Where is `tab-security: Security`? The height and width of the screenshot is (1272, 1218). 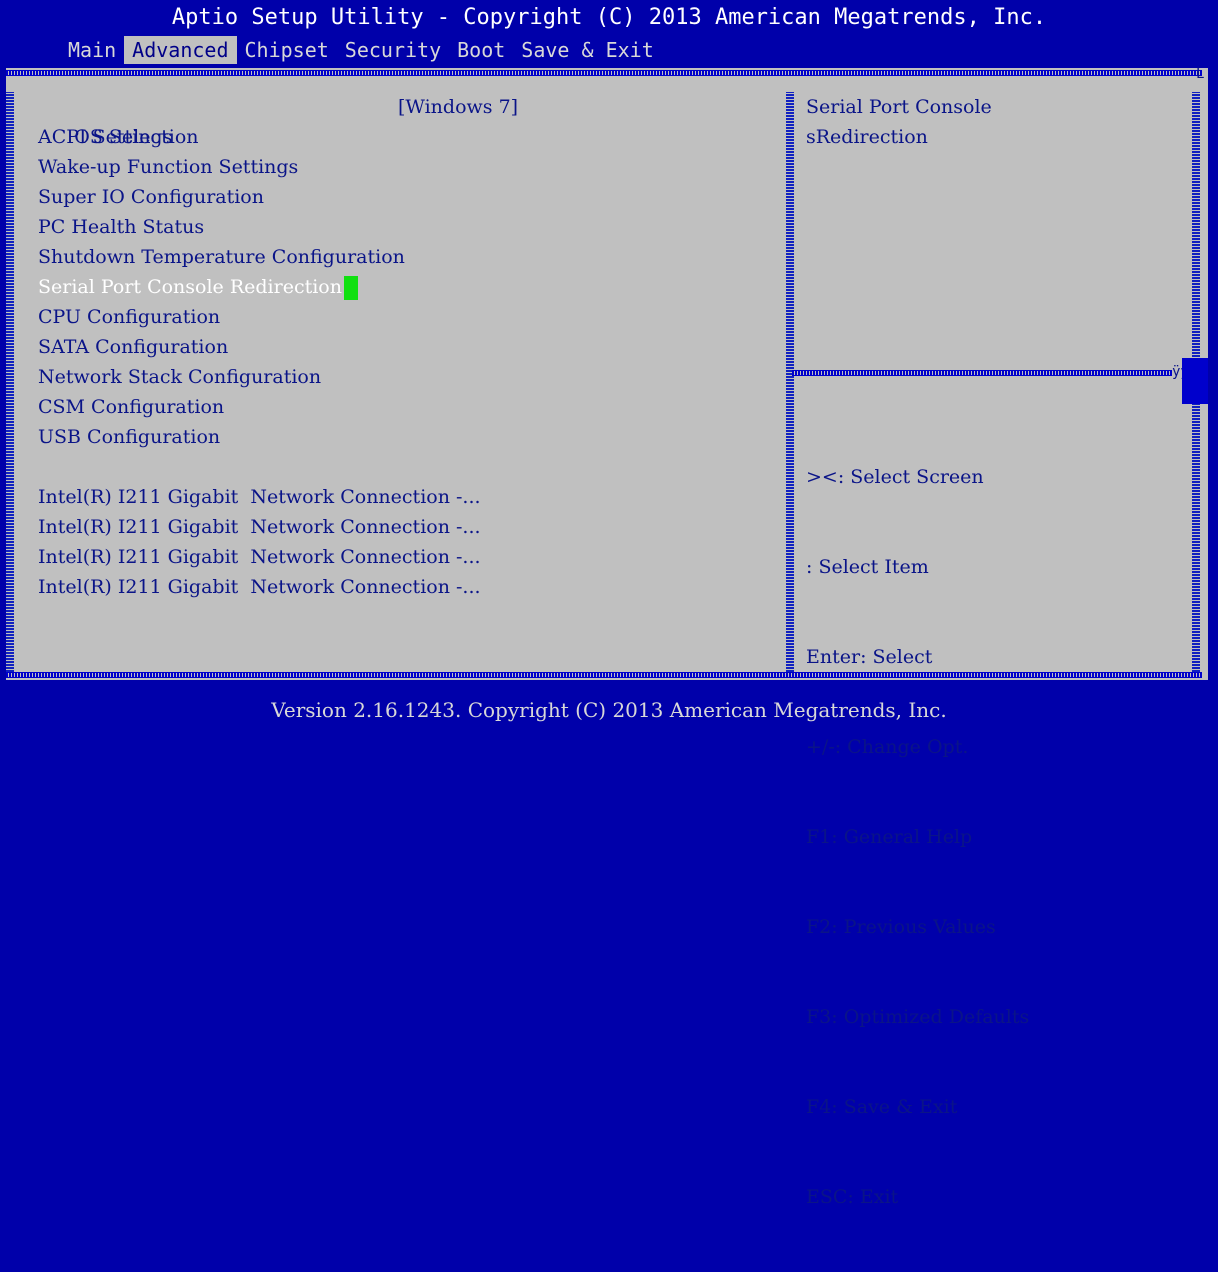
tab-security: Security is located at coordinates (393, 50).